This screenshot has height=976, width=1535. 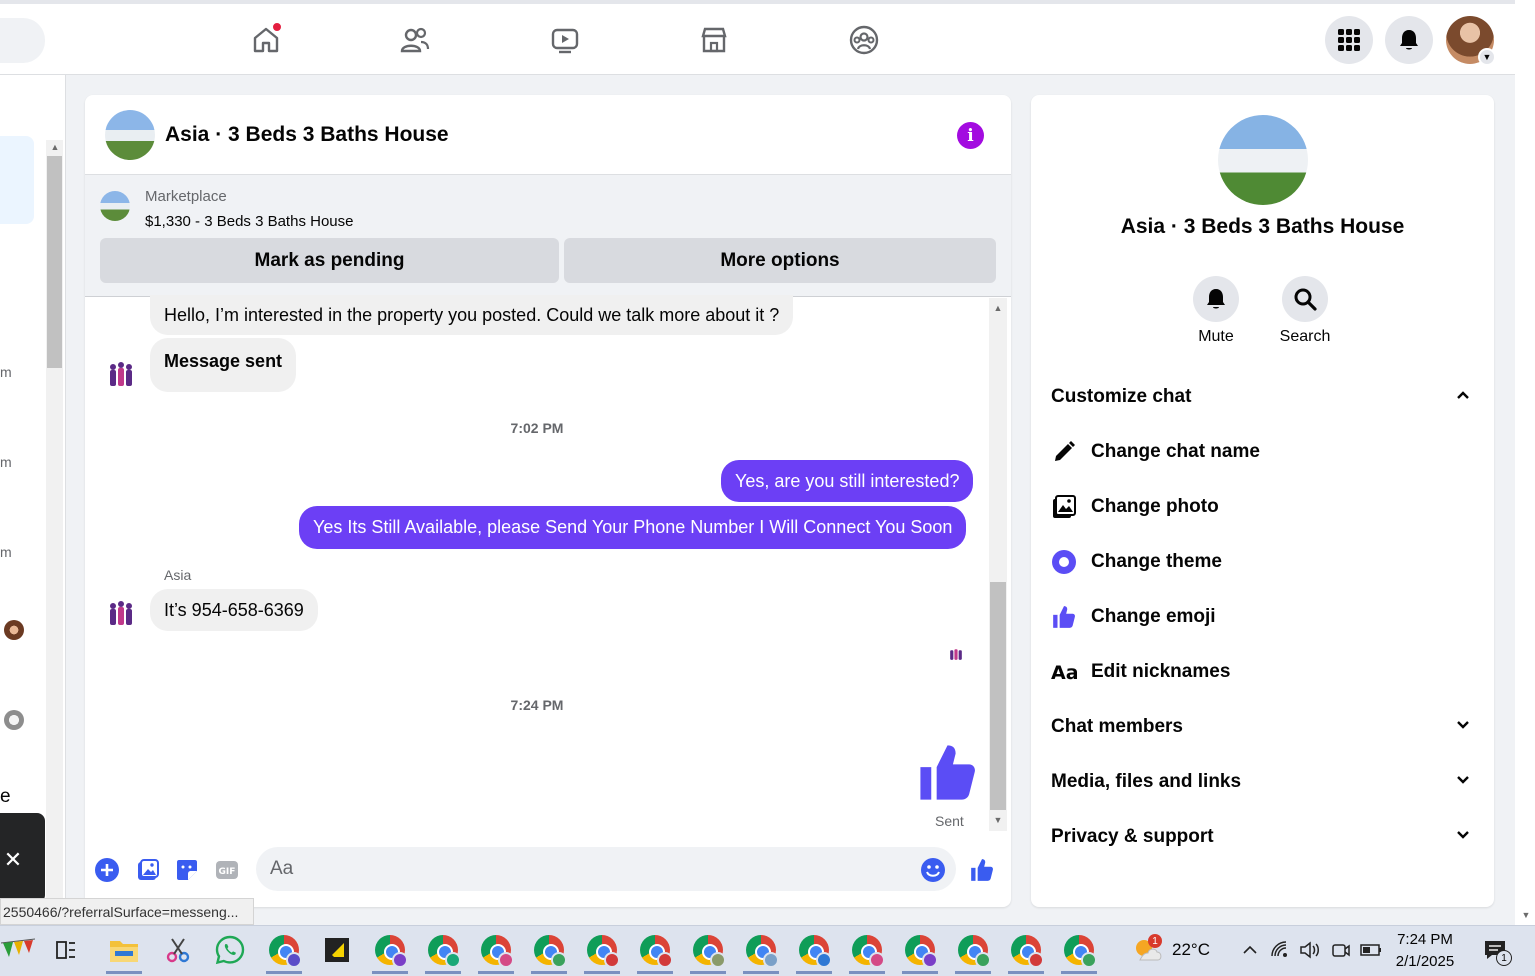 I want to click on section-label: Media, files and links, so click(x=1146, y=781).